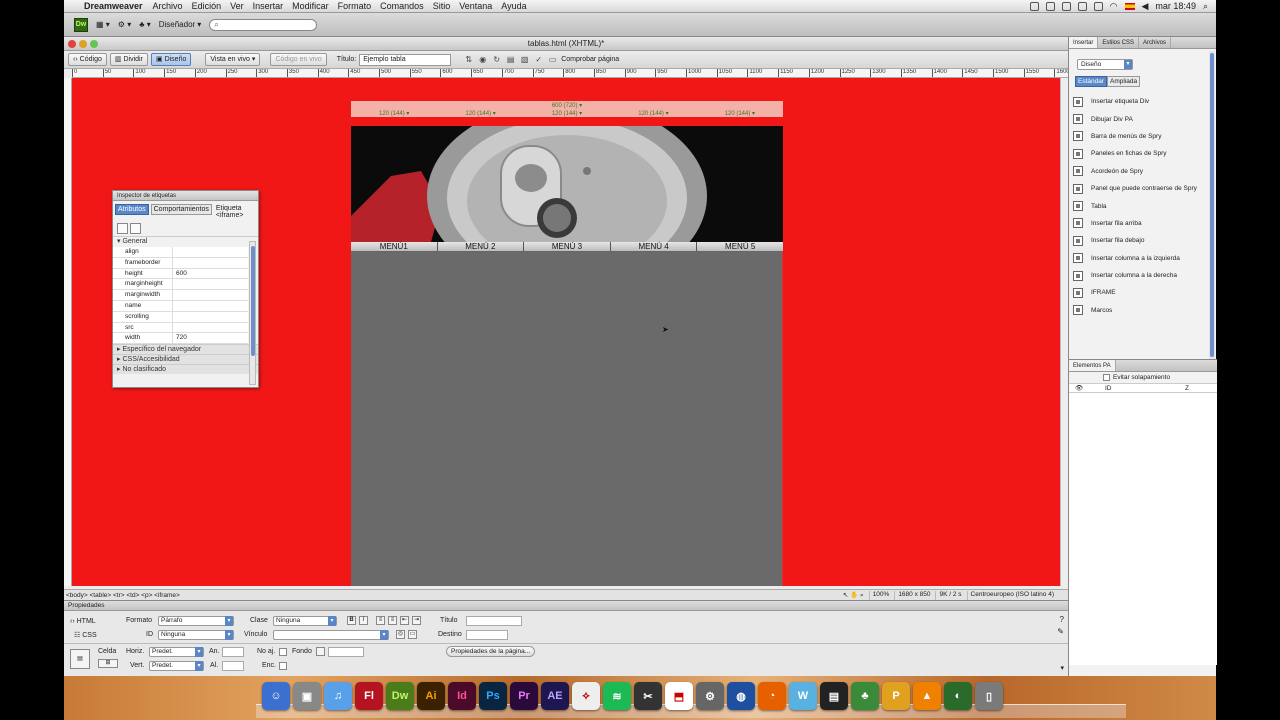 The width and height of the screenshot is (1280, 720). Describe the element at coordinates (1143, 258) in the screenshot. I see `insert-item: Insertar columna a la izquierda` at that location.